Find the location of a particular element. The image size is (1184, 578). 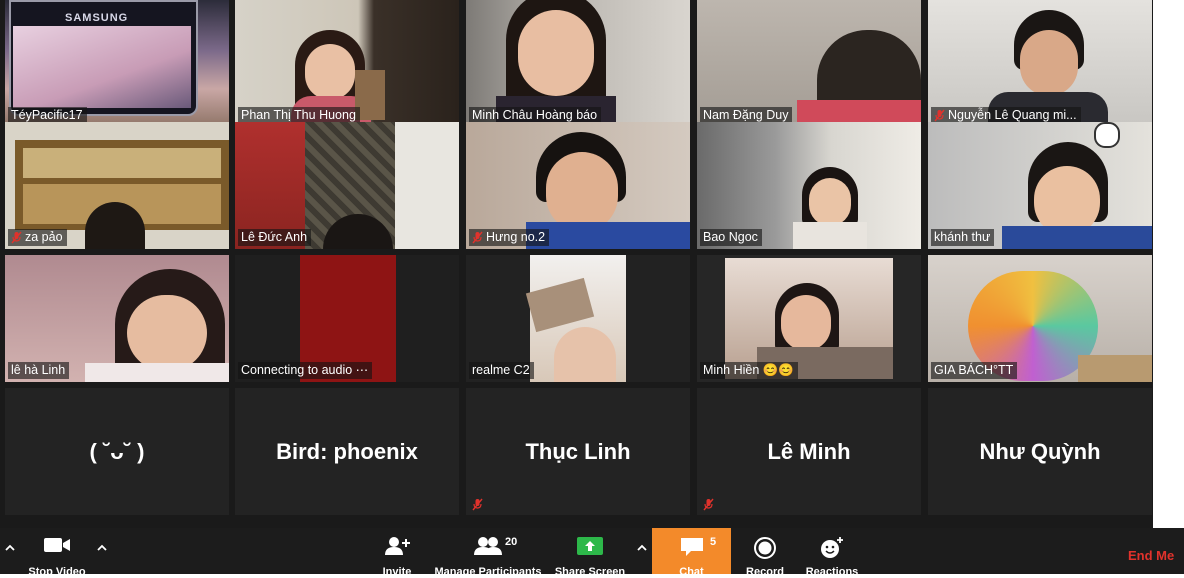

participant-tile: Connecting to audio ⋯ is located at coordinates (347, 318).